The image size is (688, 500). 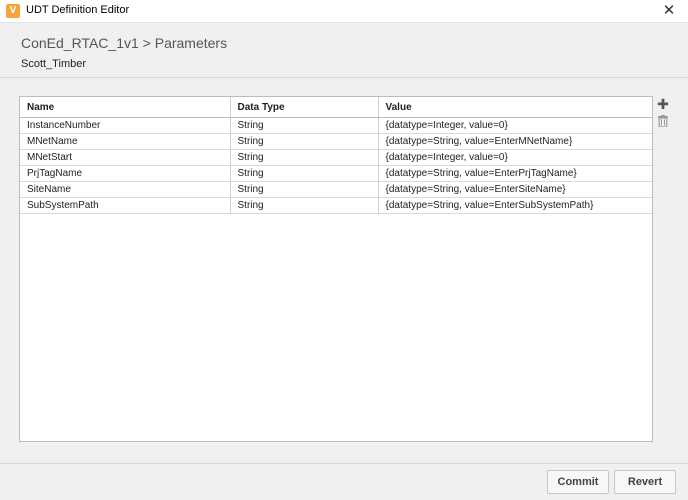 What do you see at coordinates (344, 50) in the screenshot?
I see `editor-header: ConEd_RTAC_1v1 > Parameters Scott_Timber` at bounding box center [344, 50].